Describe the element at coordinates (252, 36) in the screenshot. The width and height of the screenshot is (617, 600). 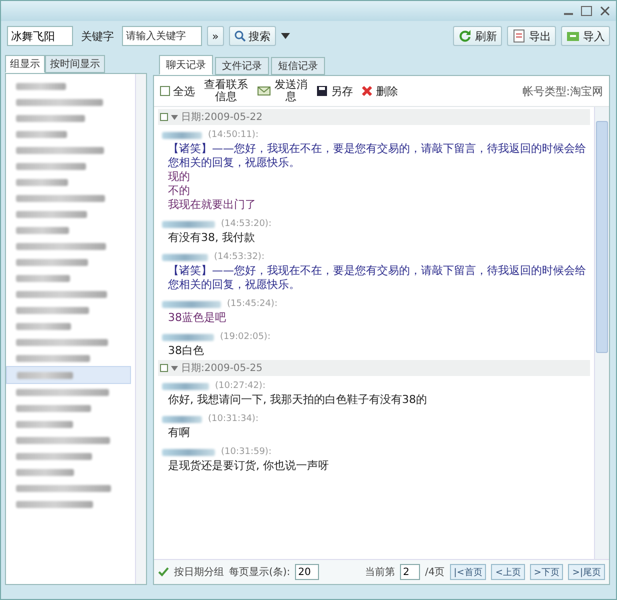
I see `search-button: 搜索` at that location.